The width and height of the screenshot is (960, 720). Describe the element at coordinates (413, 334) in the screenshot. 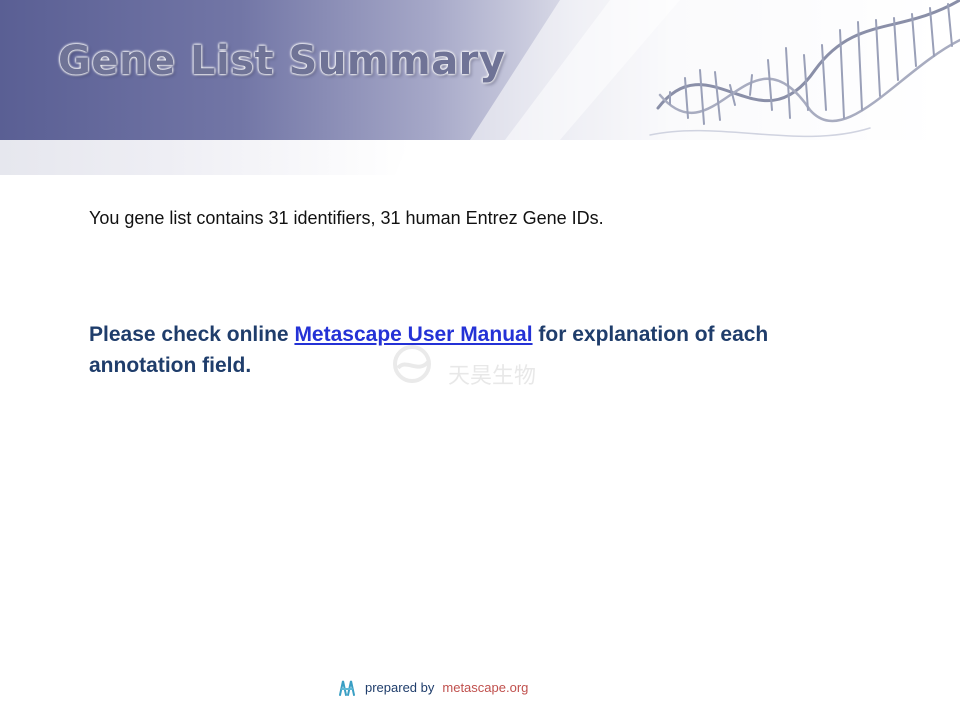

I see `metascape-user-manual-link: Metascape User Manual` at that location.